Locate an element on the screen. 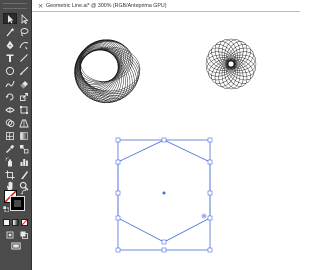 This screenshot has width=320, height=270. circular-swirl-artwork is located at coordinates (105, 70).